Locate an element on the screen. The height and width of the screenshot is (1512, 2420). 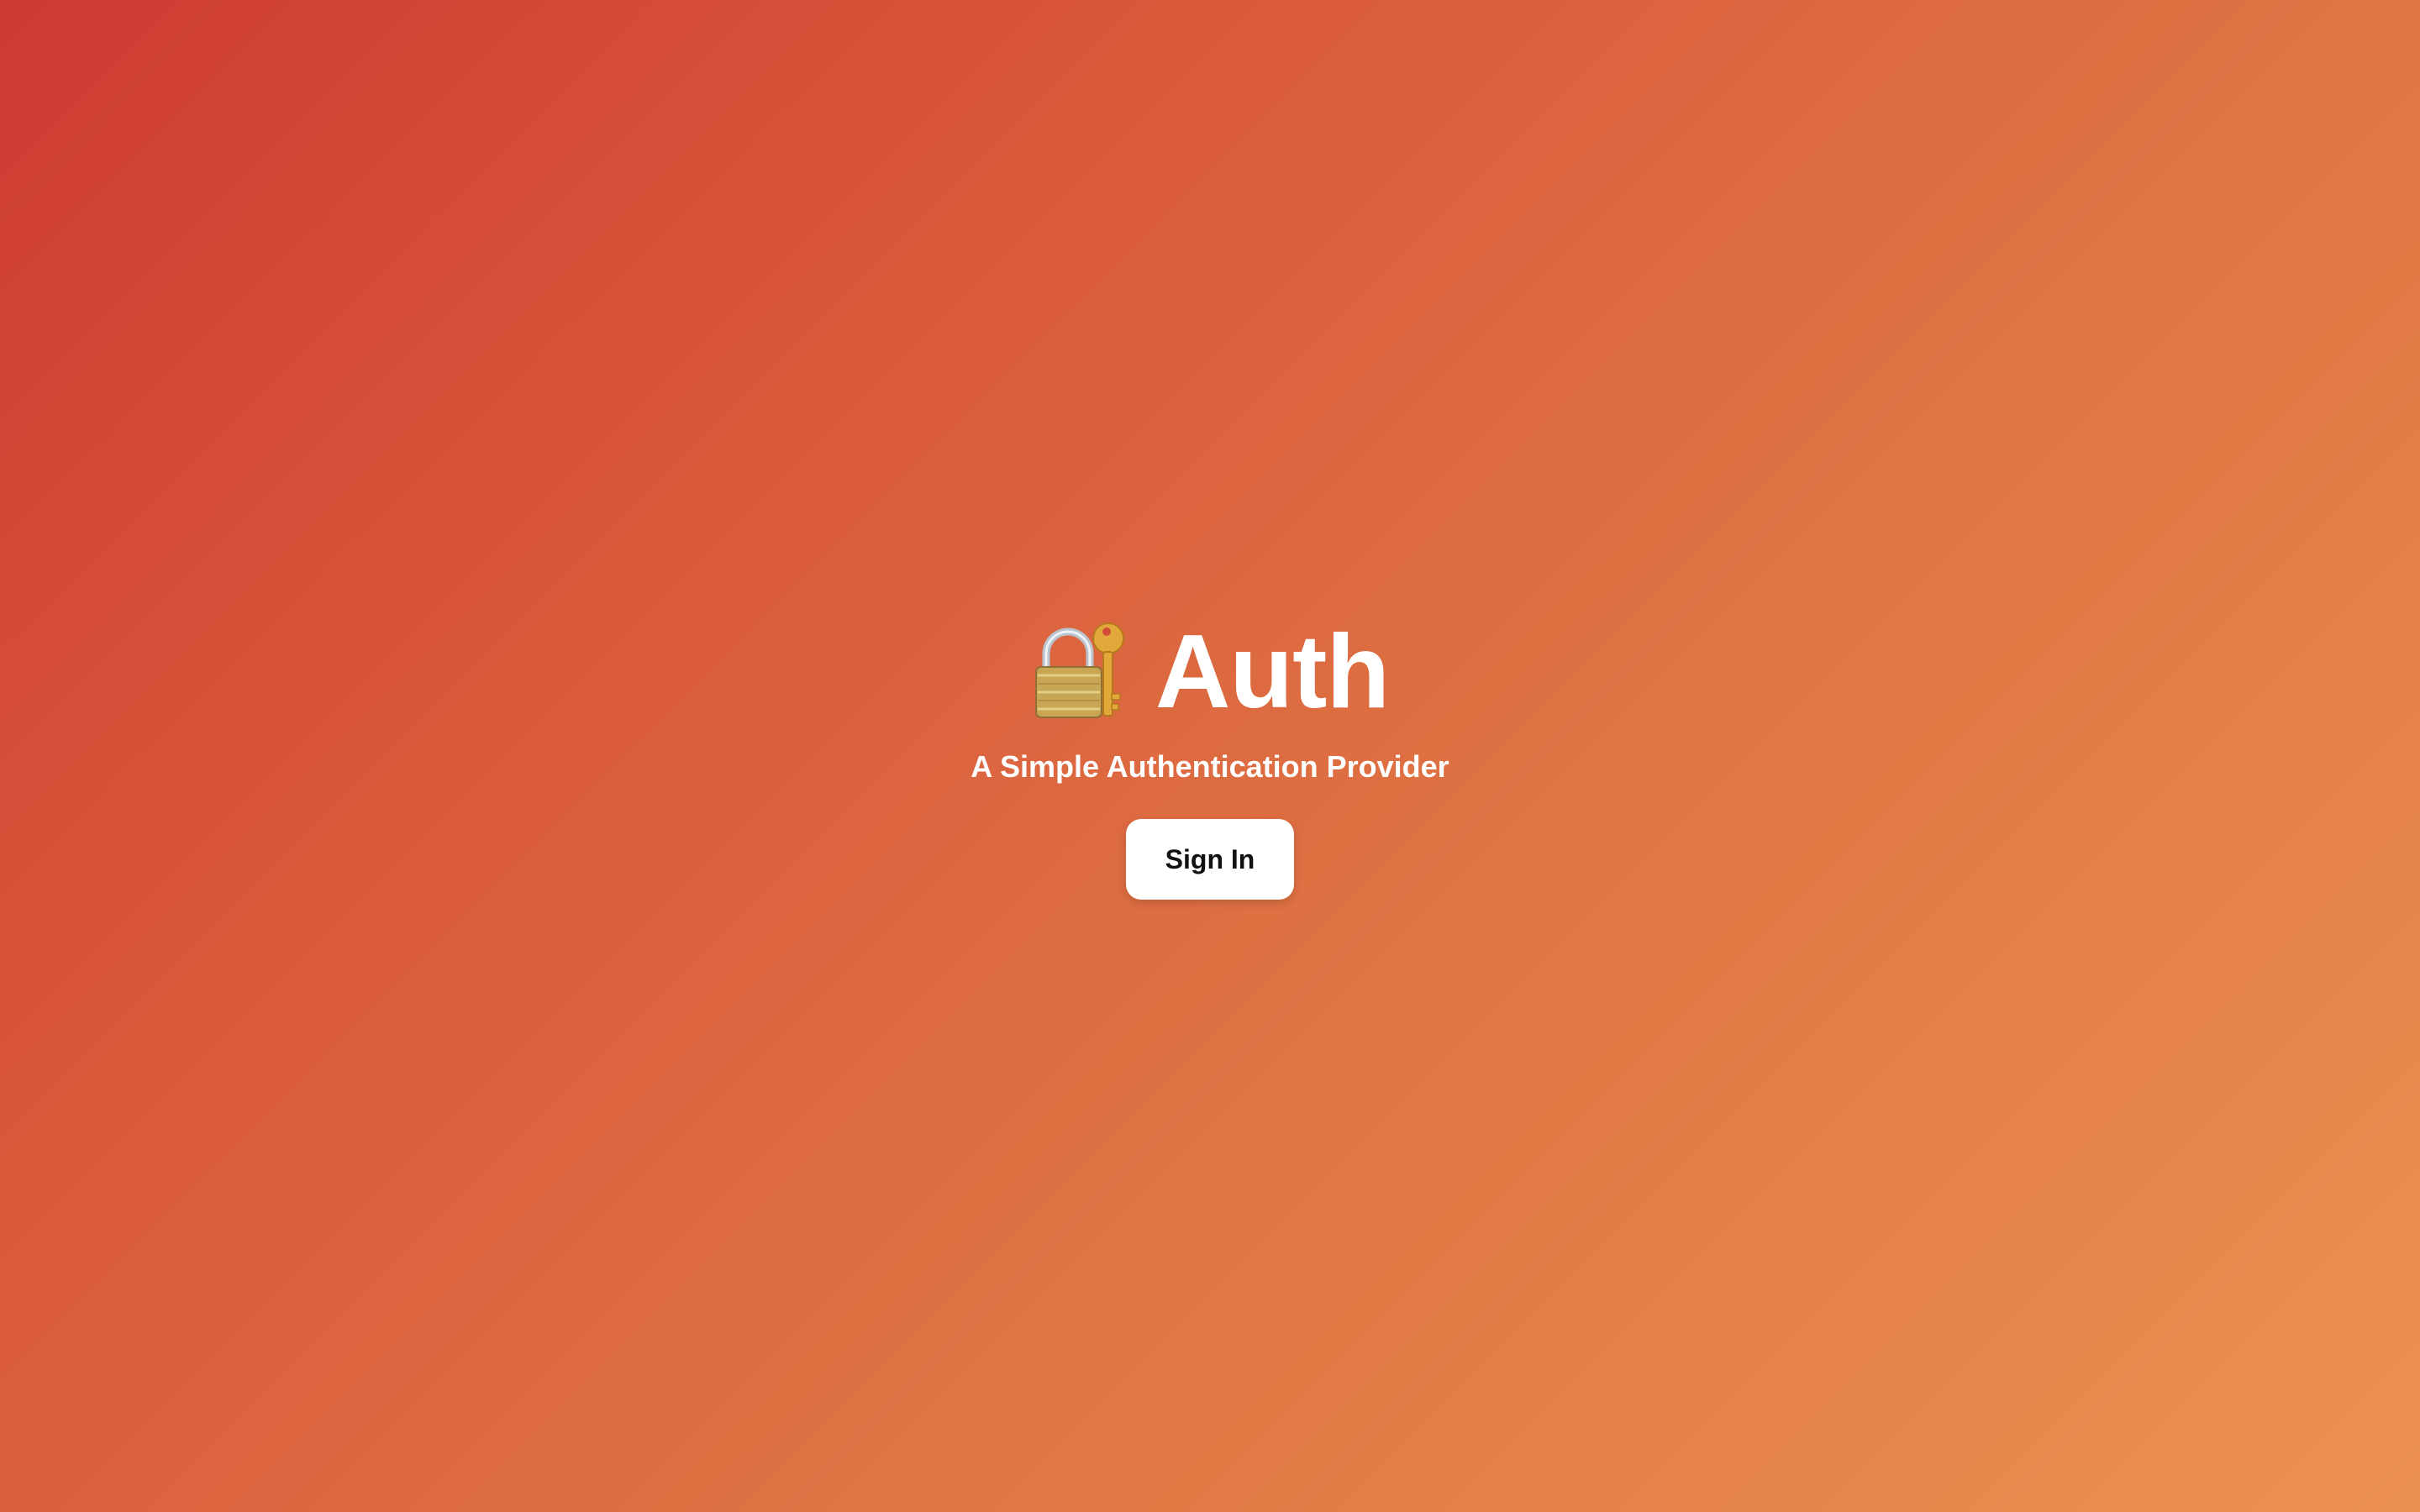
title-row: Auth is located at coordinates (1210, 672).